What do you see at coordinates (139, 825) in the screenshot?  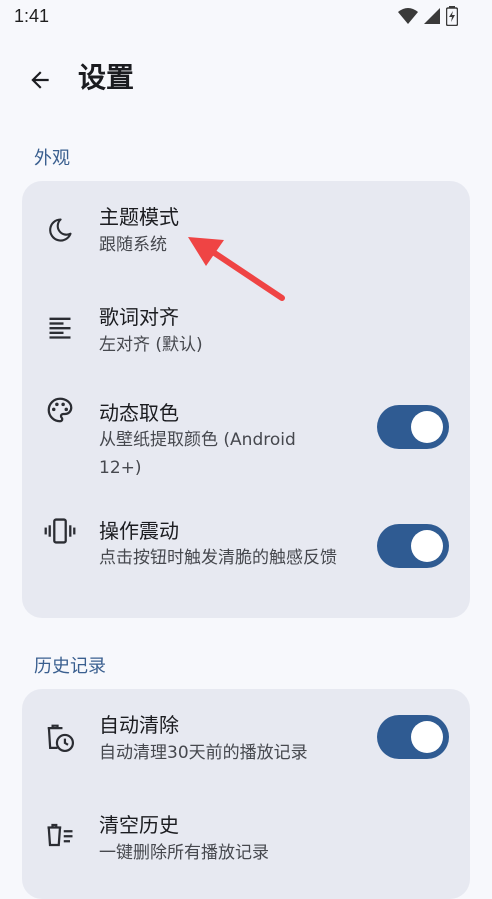 I see `setting-title: 清空历史` at bounding box center [139, 825].